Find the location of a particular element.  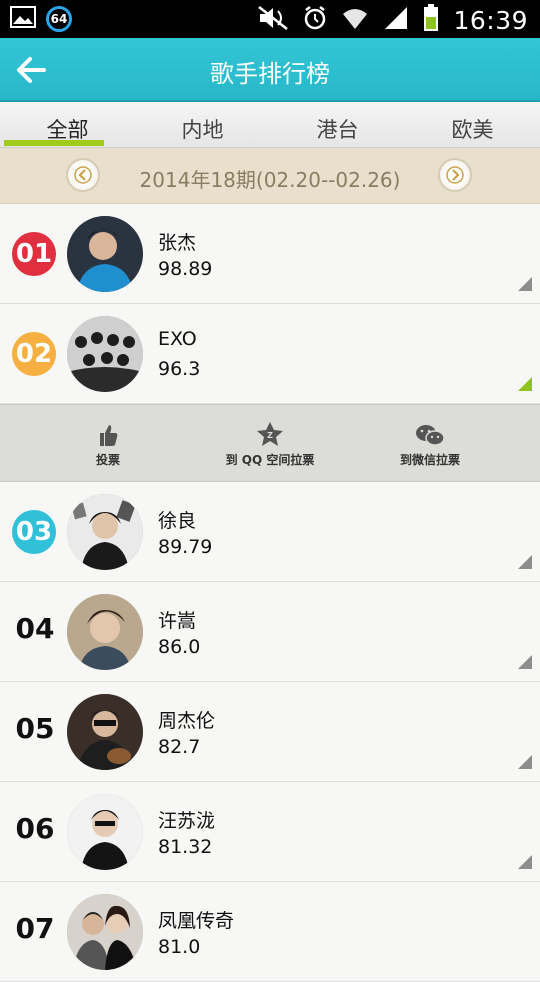

vote-button: 投票 is located at coordinates (108, 443).